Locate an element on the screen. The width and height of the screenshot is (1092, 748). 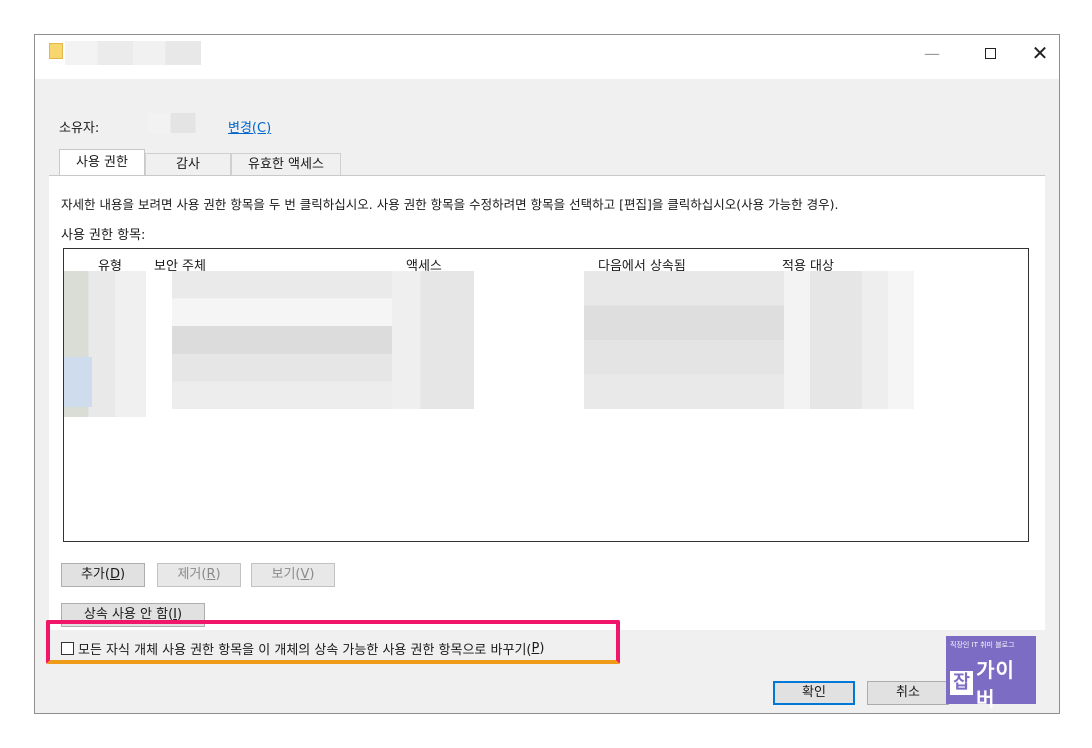
tab-permissions: 사용 권한 is located at coordinates (102, 162).